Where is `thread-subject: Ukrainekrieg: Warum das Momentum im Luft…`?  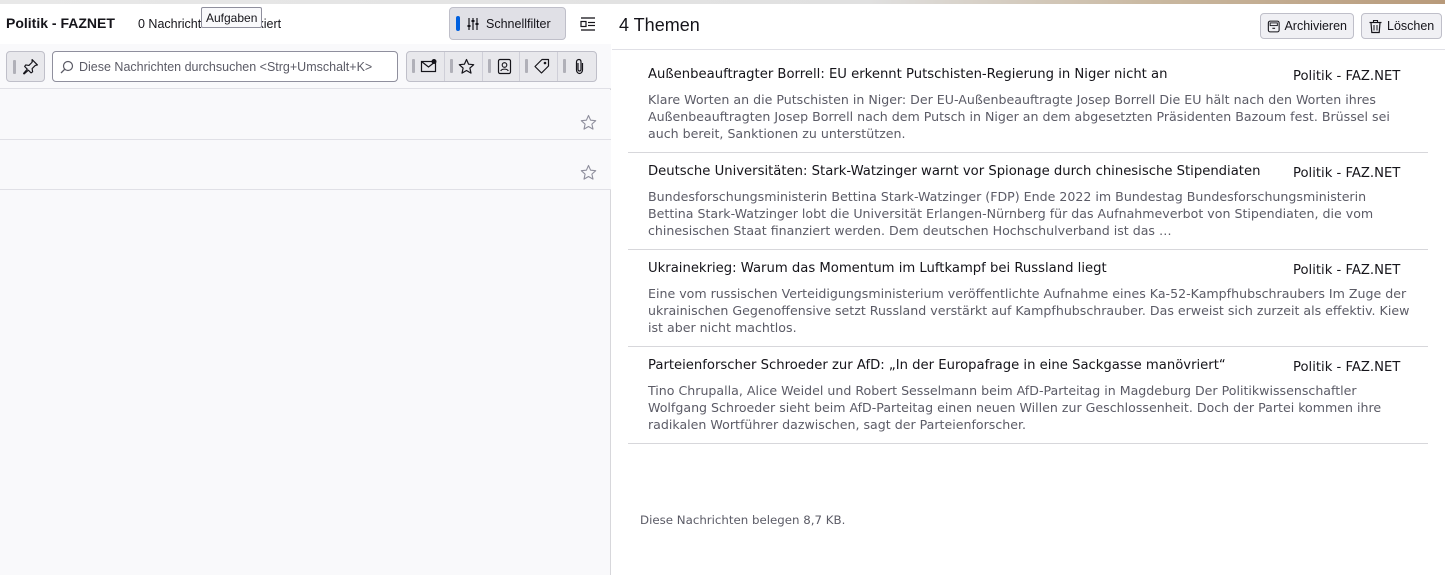 thread-subject: Ukrainekrieg: Warum das Momentum im Luft… is located at coordinates (958, 268).